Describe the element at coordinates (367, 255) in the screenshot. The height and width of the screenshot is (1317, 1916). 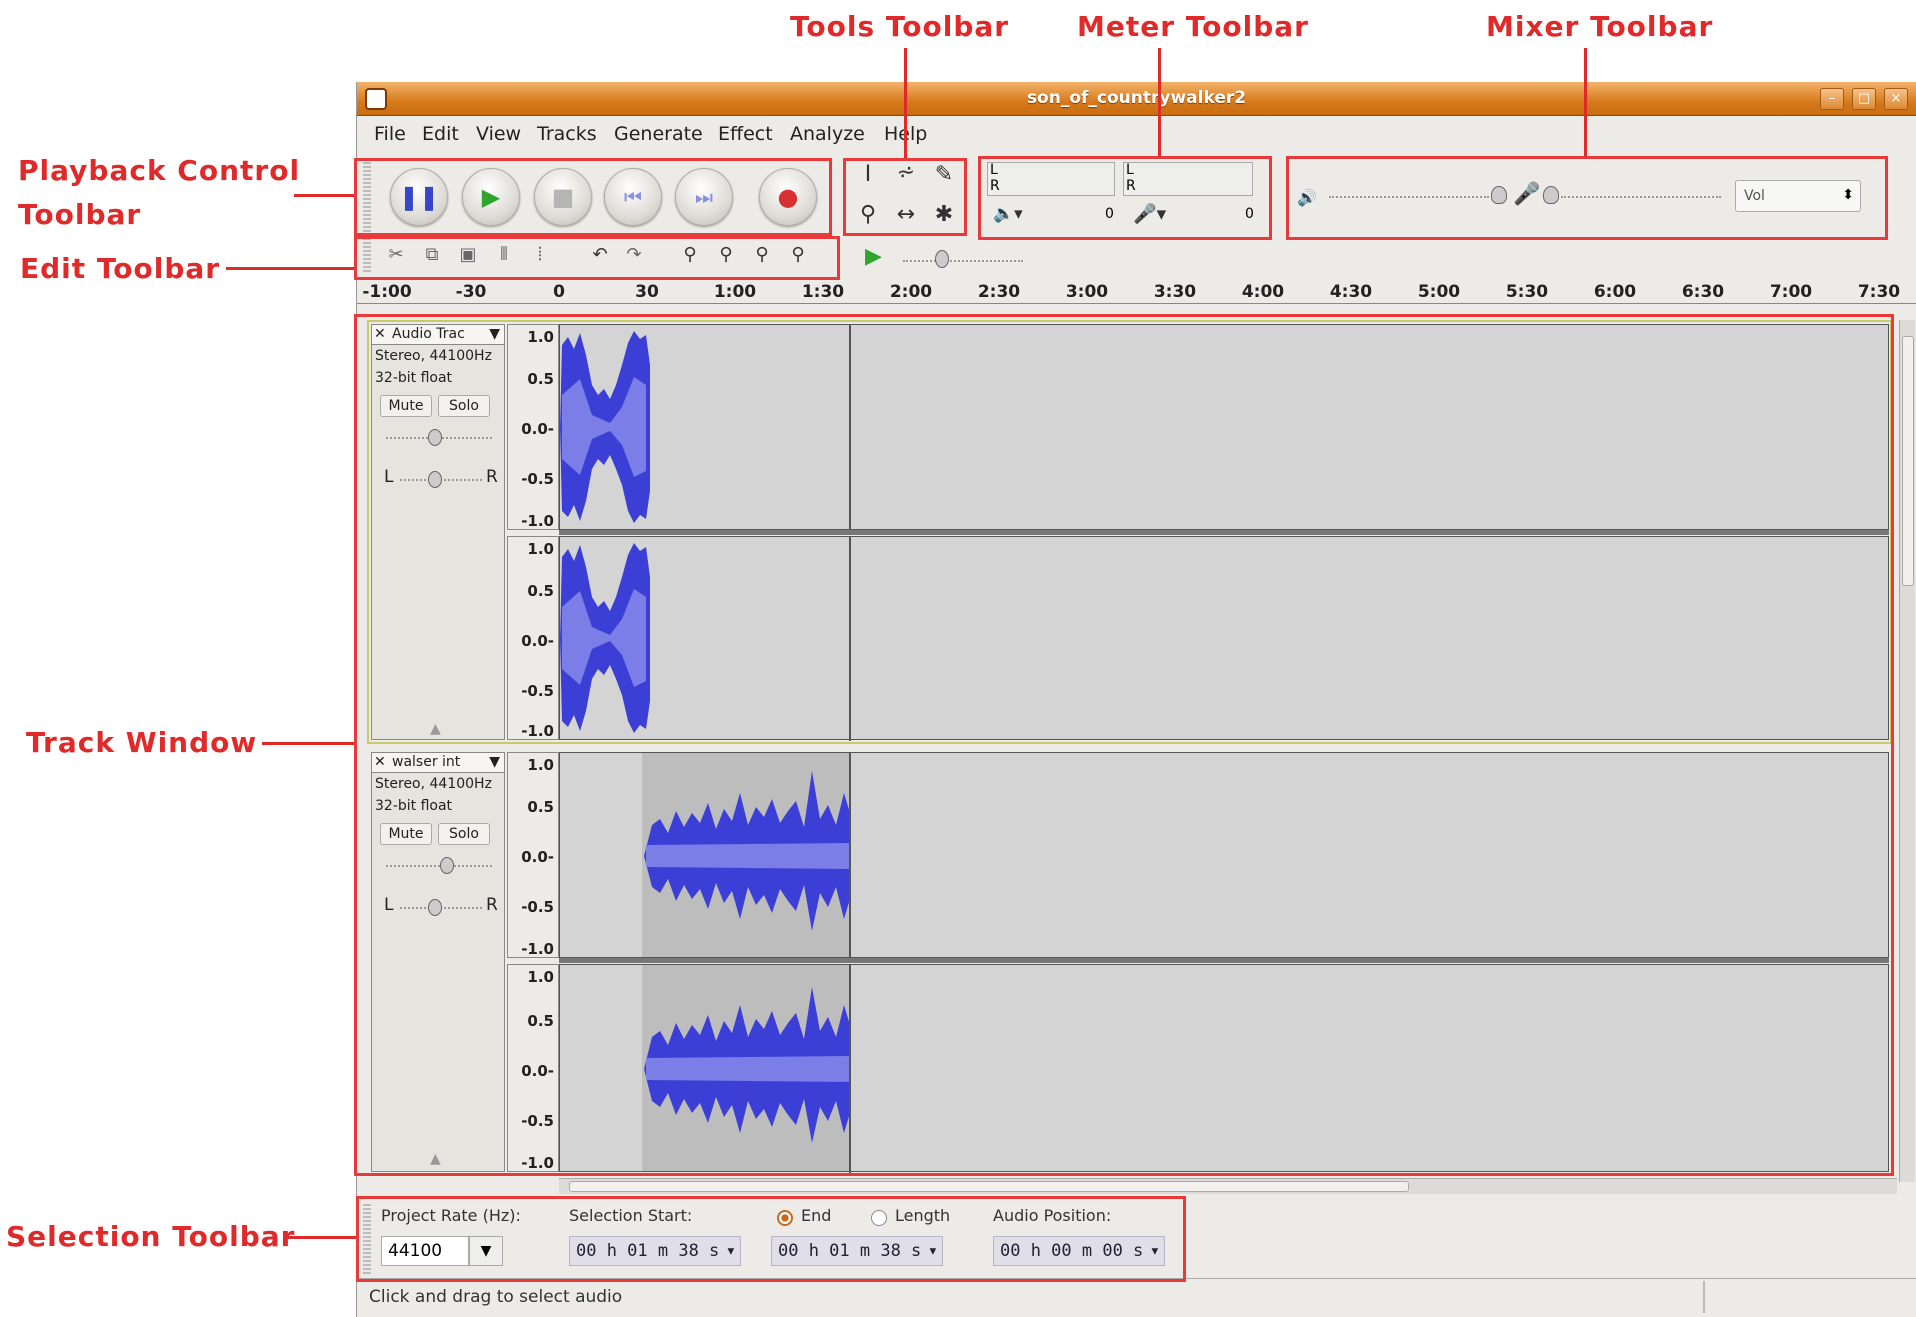
I see `edit-toolbar-grip` at that location.